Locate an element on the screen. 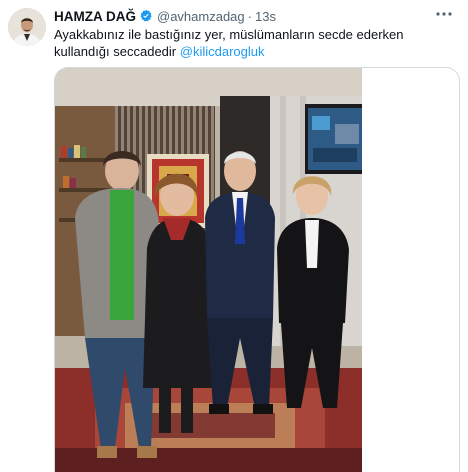 The width and height of the screenshot is (468, 472). mention-link: @kilicdarogluk is located at coordinates (222, 51).